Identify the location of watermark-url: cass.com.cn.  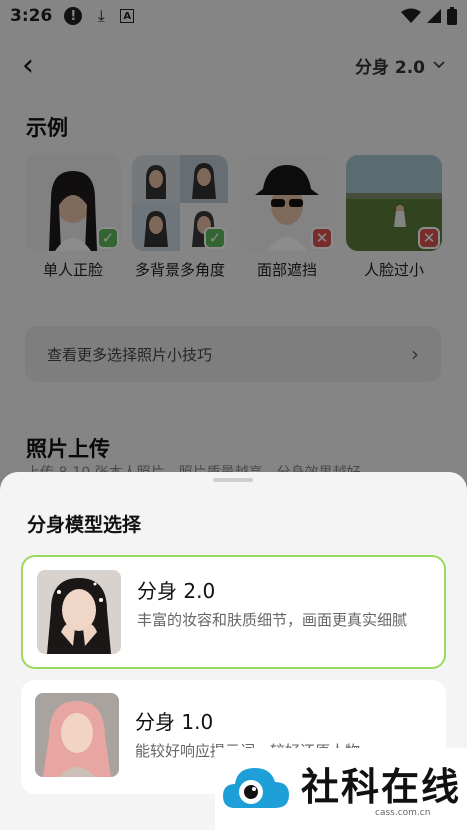
(403, 813).